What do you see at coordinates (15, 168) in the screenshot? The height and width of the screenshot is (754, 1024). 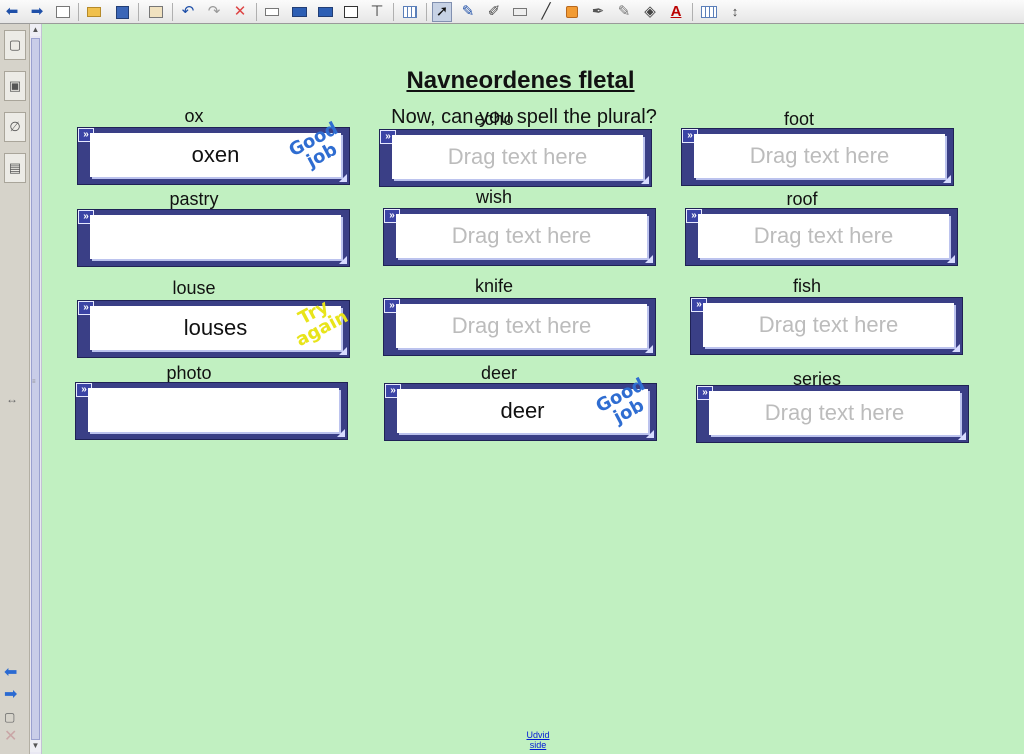 I see `properties-icon: ▤` at bounding box center [15, 168].